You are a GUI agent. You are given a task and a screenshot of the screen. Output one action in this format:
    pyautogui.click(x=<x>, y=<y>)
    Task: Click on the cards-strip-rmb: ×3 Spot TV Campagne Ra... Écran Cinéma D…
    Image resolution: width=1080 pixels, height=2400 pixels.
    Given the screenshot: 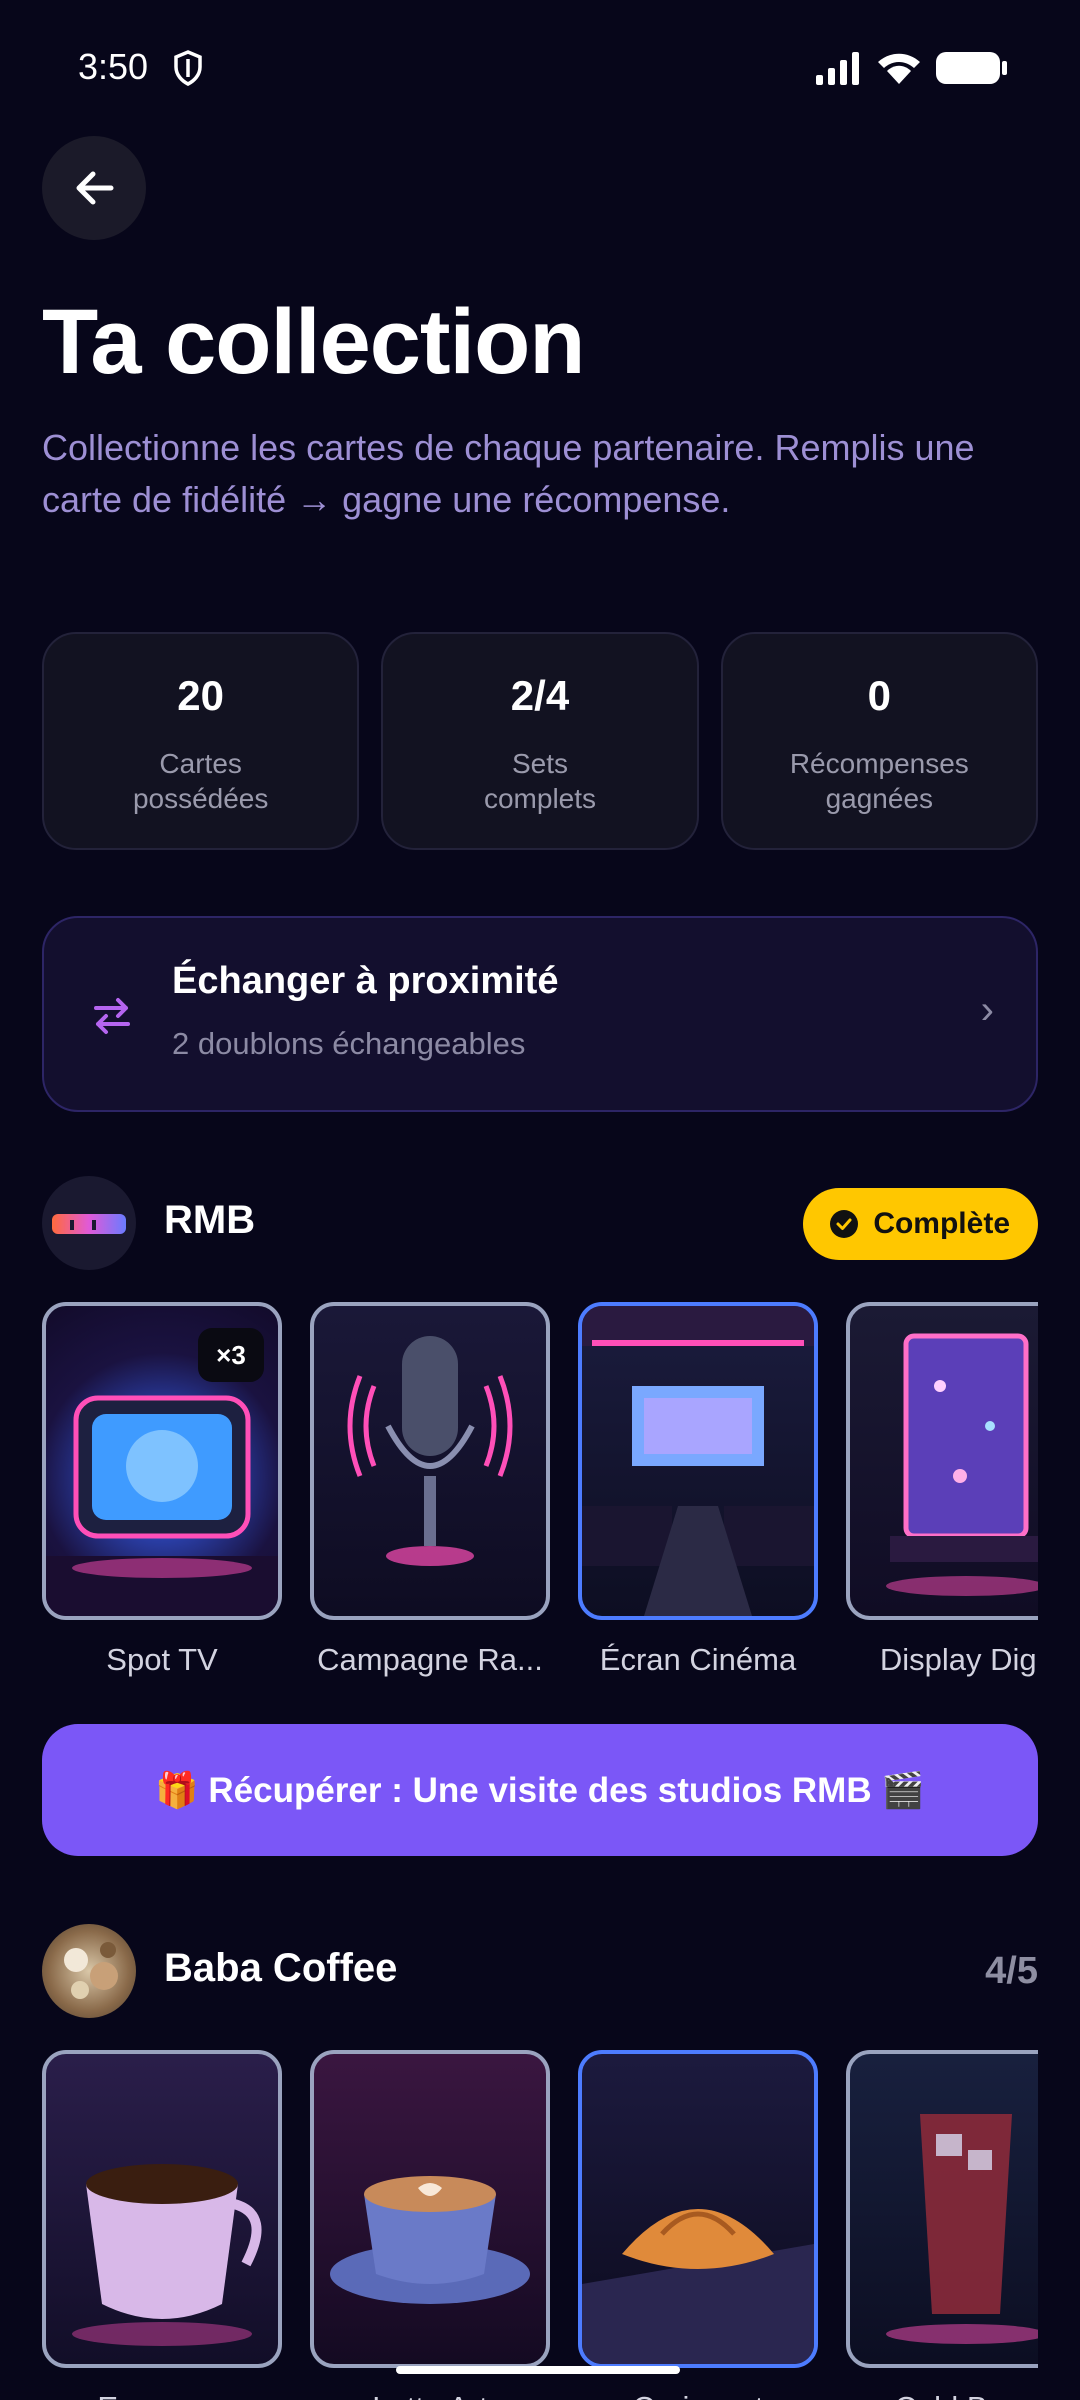 What is the action you would take?
    pyautogui.click(x=540, y=1494)
    